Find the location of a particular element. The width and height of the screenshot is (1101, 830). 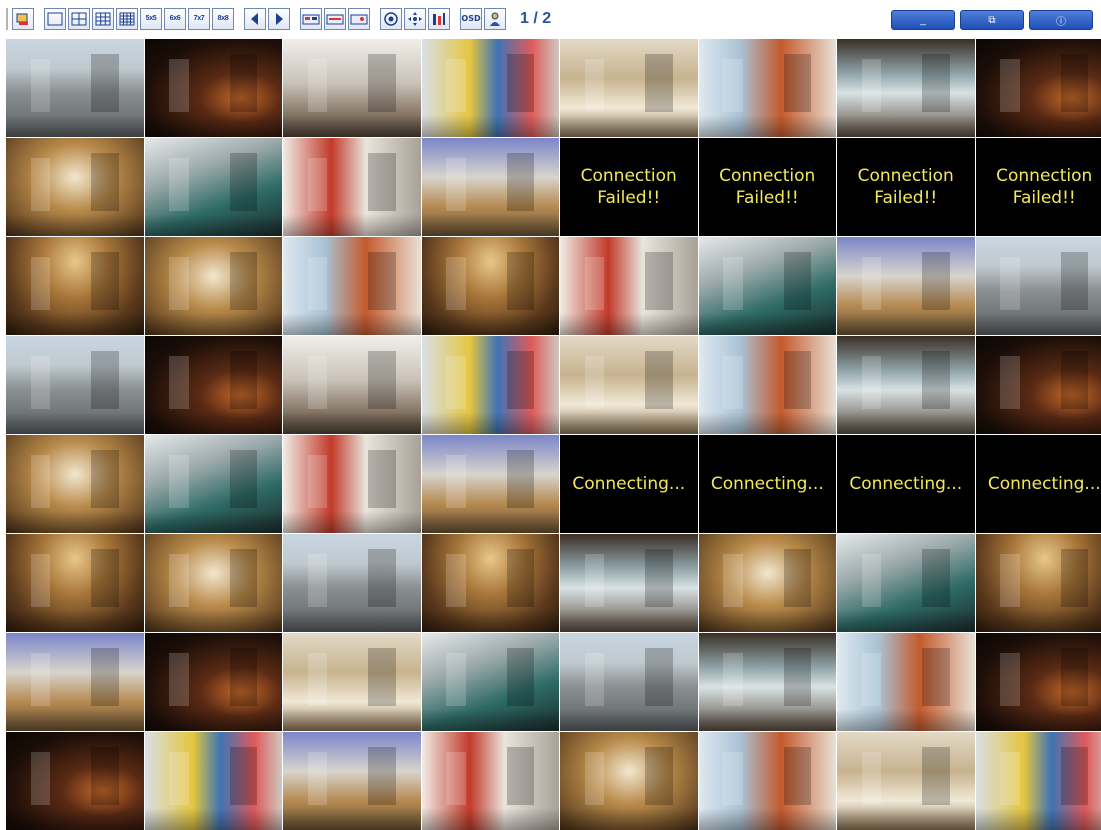

layout-2x2-button is located at coordinates (79, 19).